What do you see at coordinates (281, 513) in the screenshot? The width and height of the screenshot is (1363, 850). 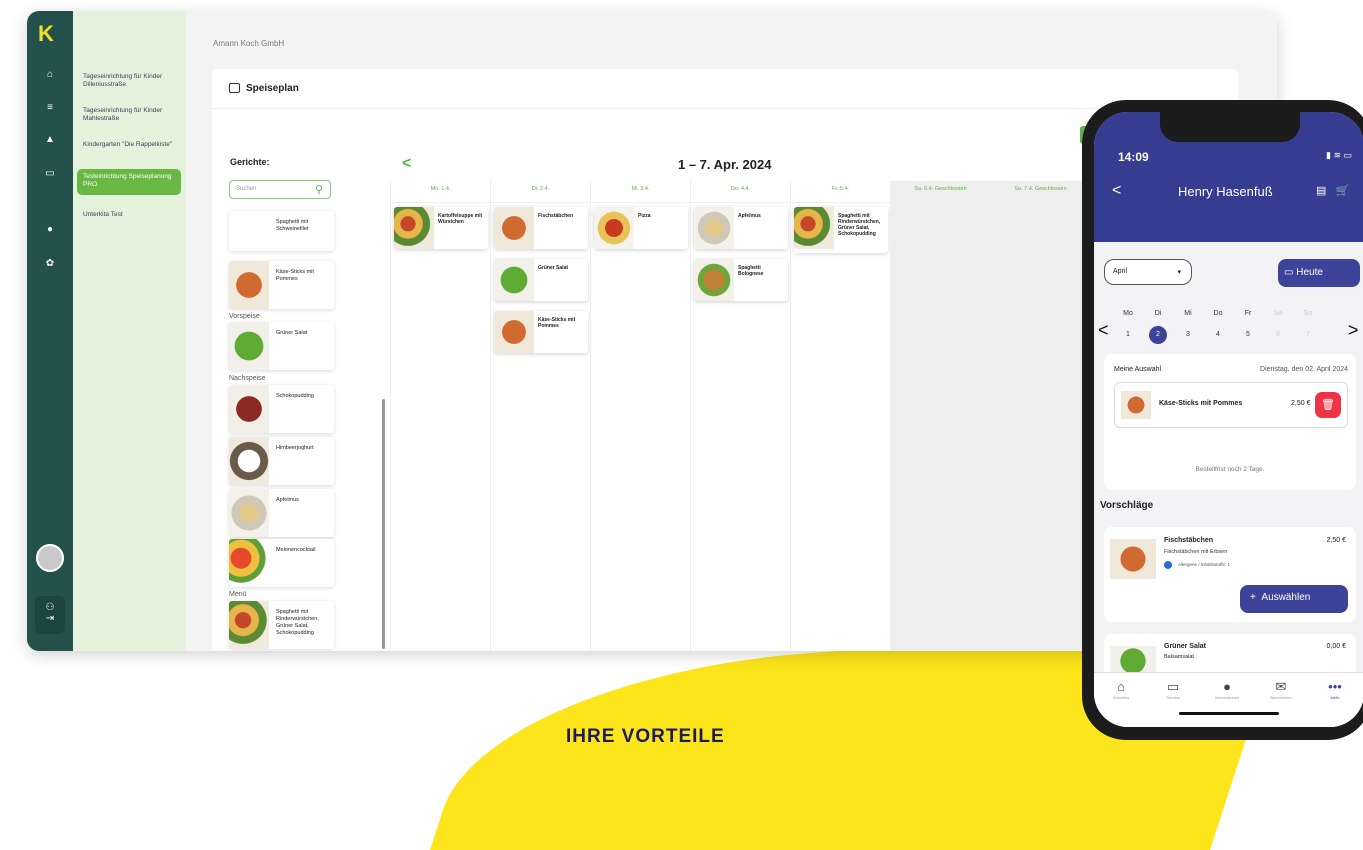 I see `dish-item: Apfelmus` at bounding box center [281, 513].